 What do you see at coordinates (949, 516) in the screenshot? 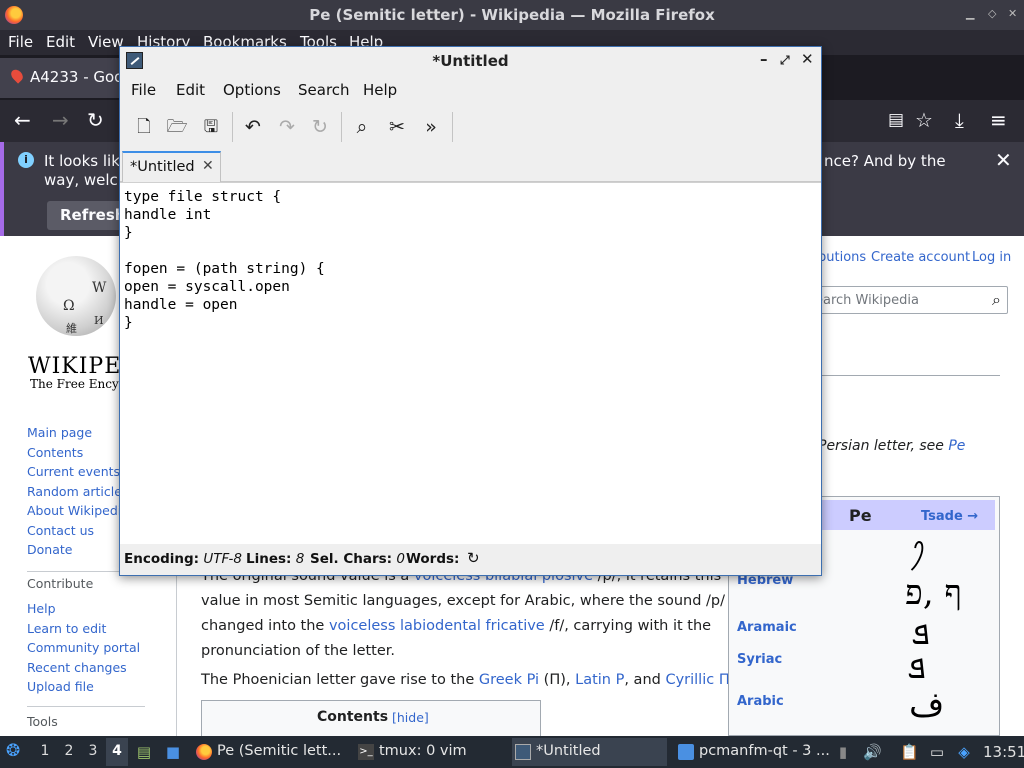
I see `infobox-next-letter-link: Tsade →` at bounding box center [949, 516].